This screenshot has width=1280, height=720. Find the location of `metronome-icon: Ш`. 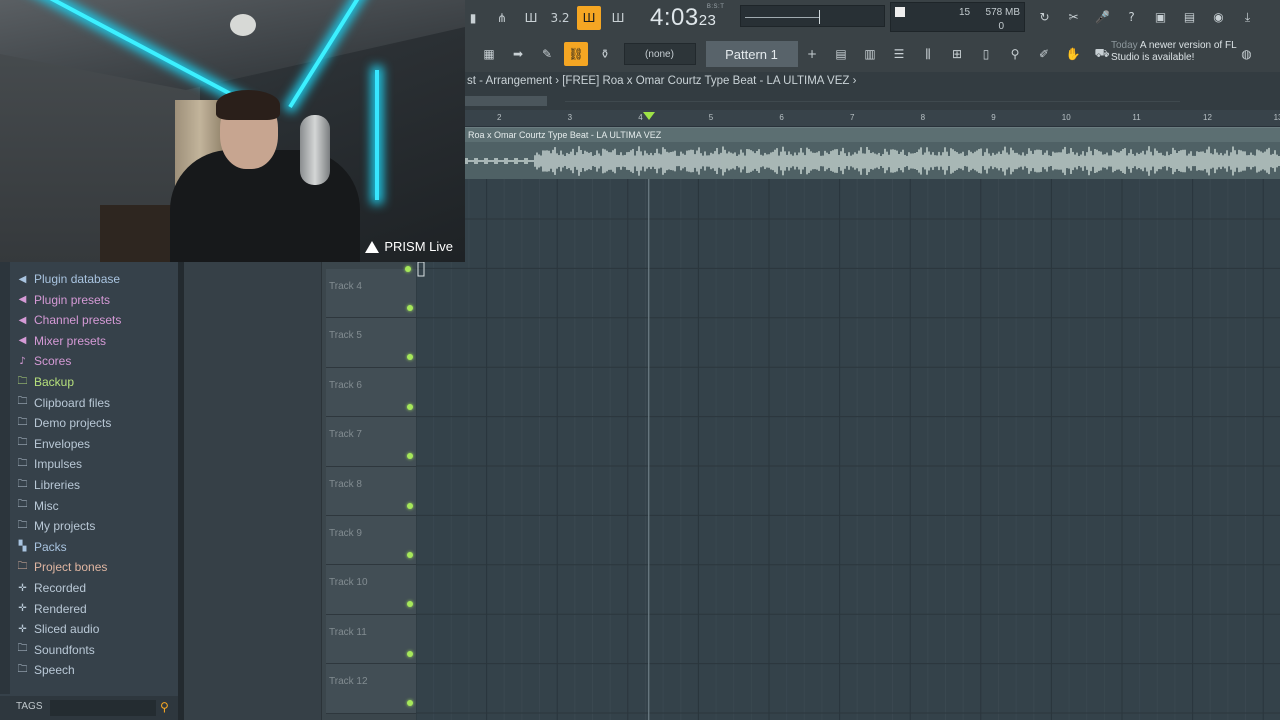

metronome-icon: Ш is located at coordinates (531, 18).